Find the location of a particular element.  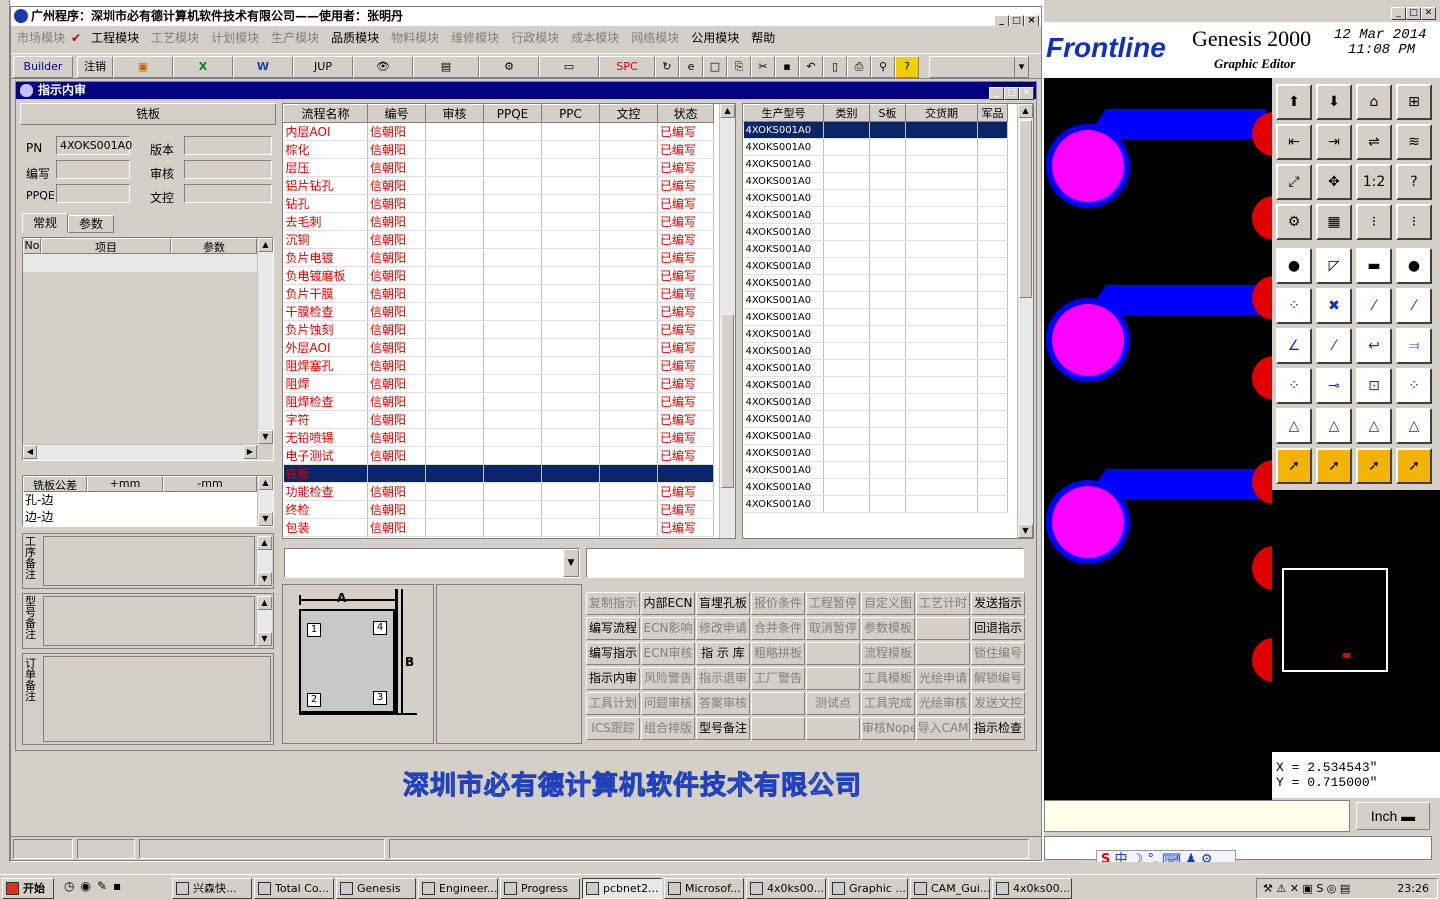

action-button-1-5: 参数模板 is located at coordinates (888, 628).